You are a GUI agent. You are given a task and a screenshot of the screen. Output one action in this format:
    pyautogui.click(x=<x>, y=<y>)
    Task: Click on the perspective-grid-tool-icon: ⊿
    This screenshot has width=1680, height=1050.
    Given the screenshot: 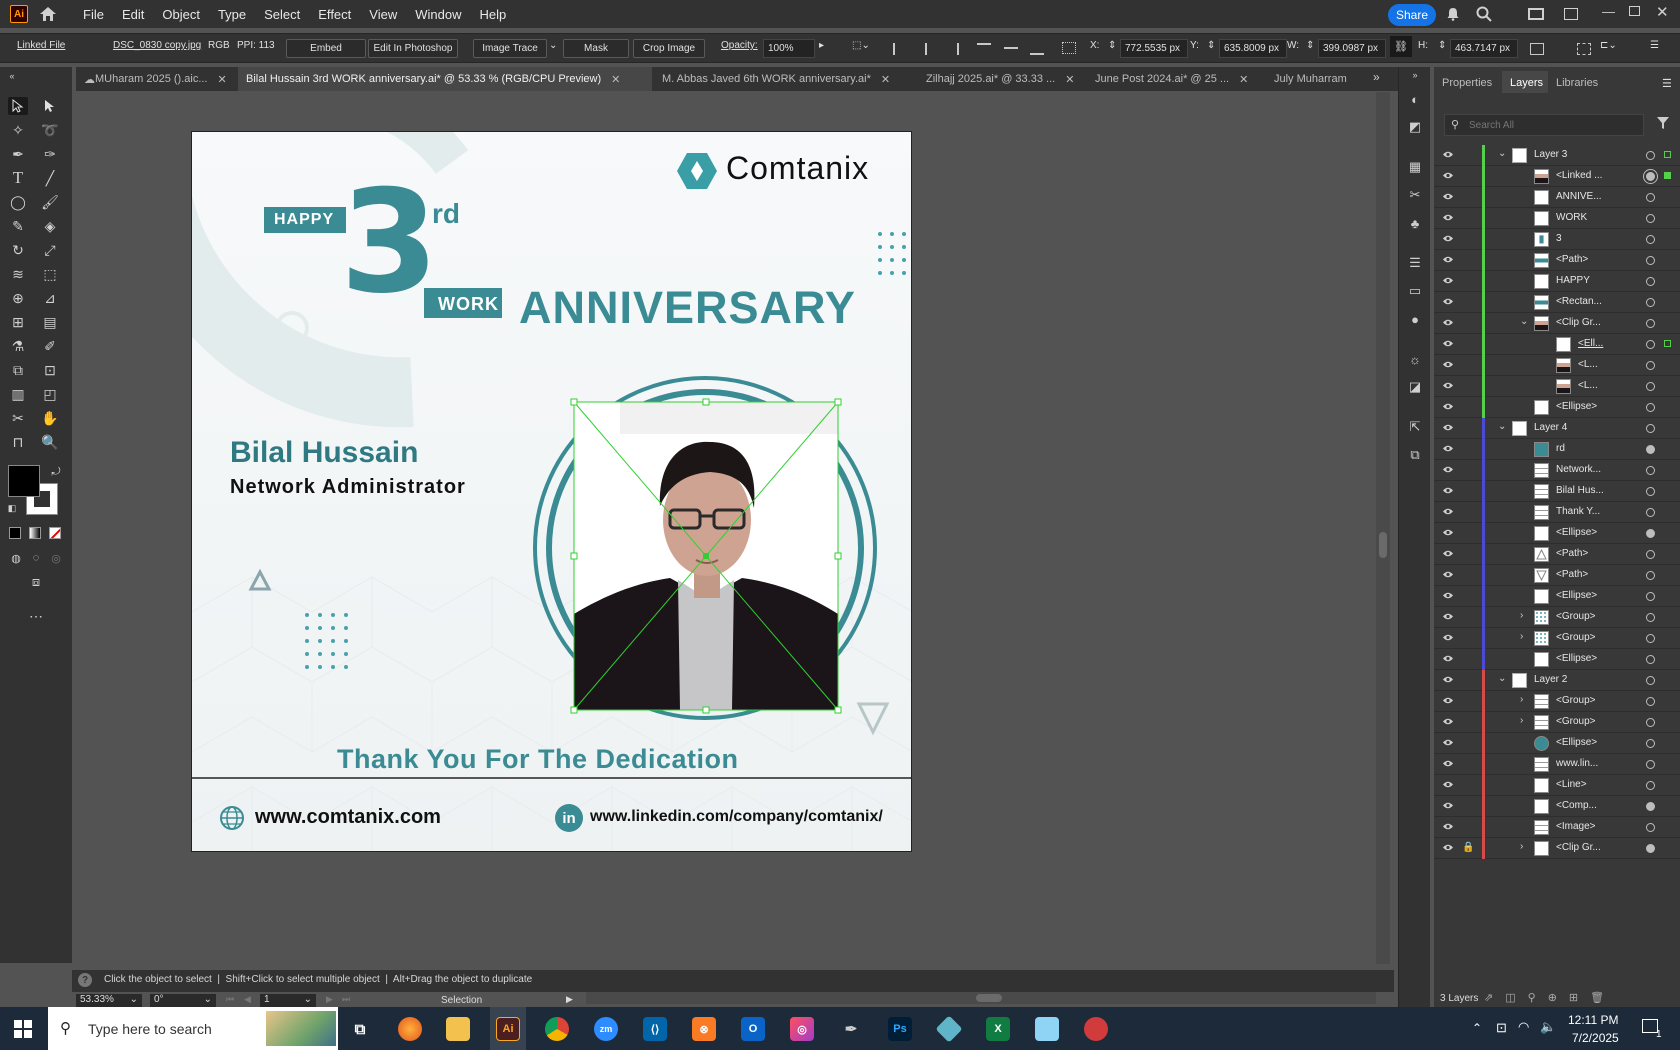 What is the action you would take?
    pyautogui.click(x=50, y=298)
    